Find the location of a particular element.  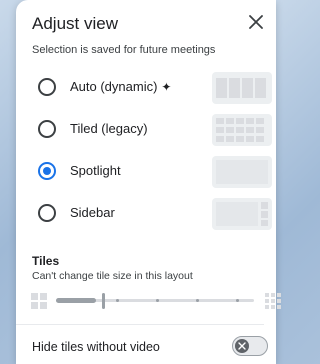

single-preview-icon is located at coordinates (242, 172).